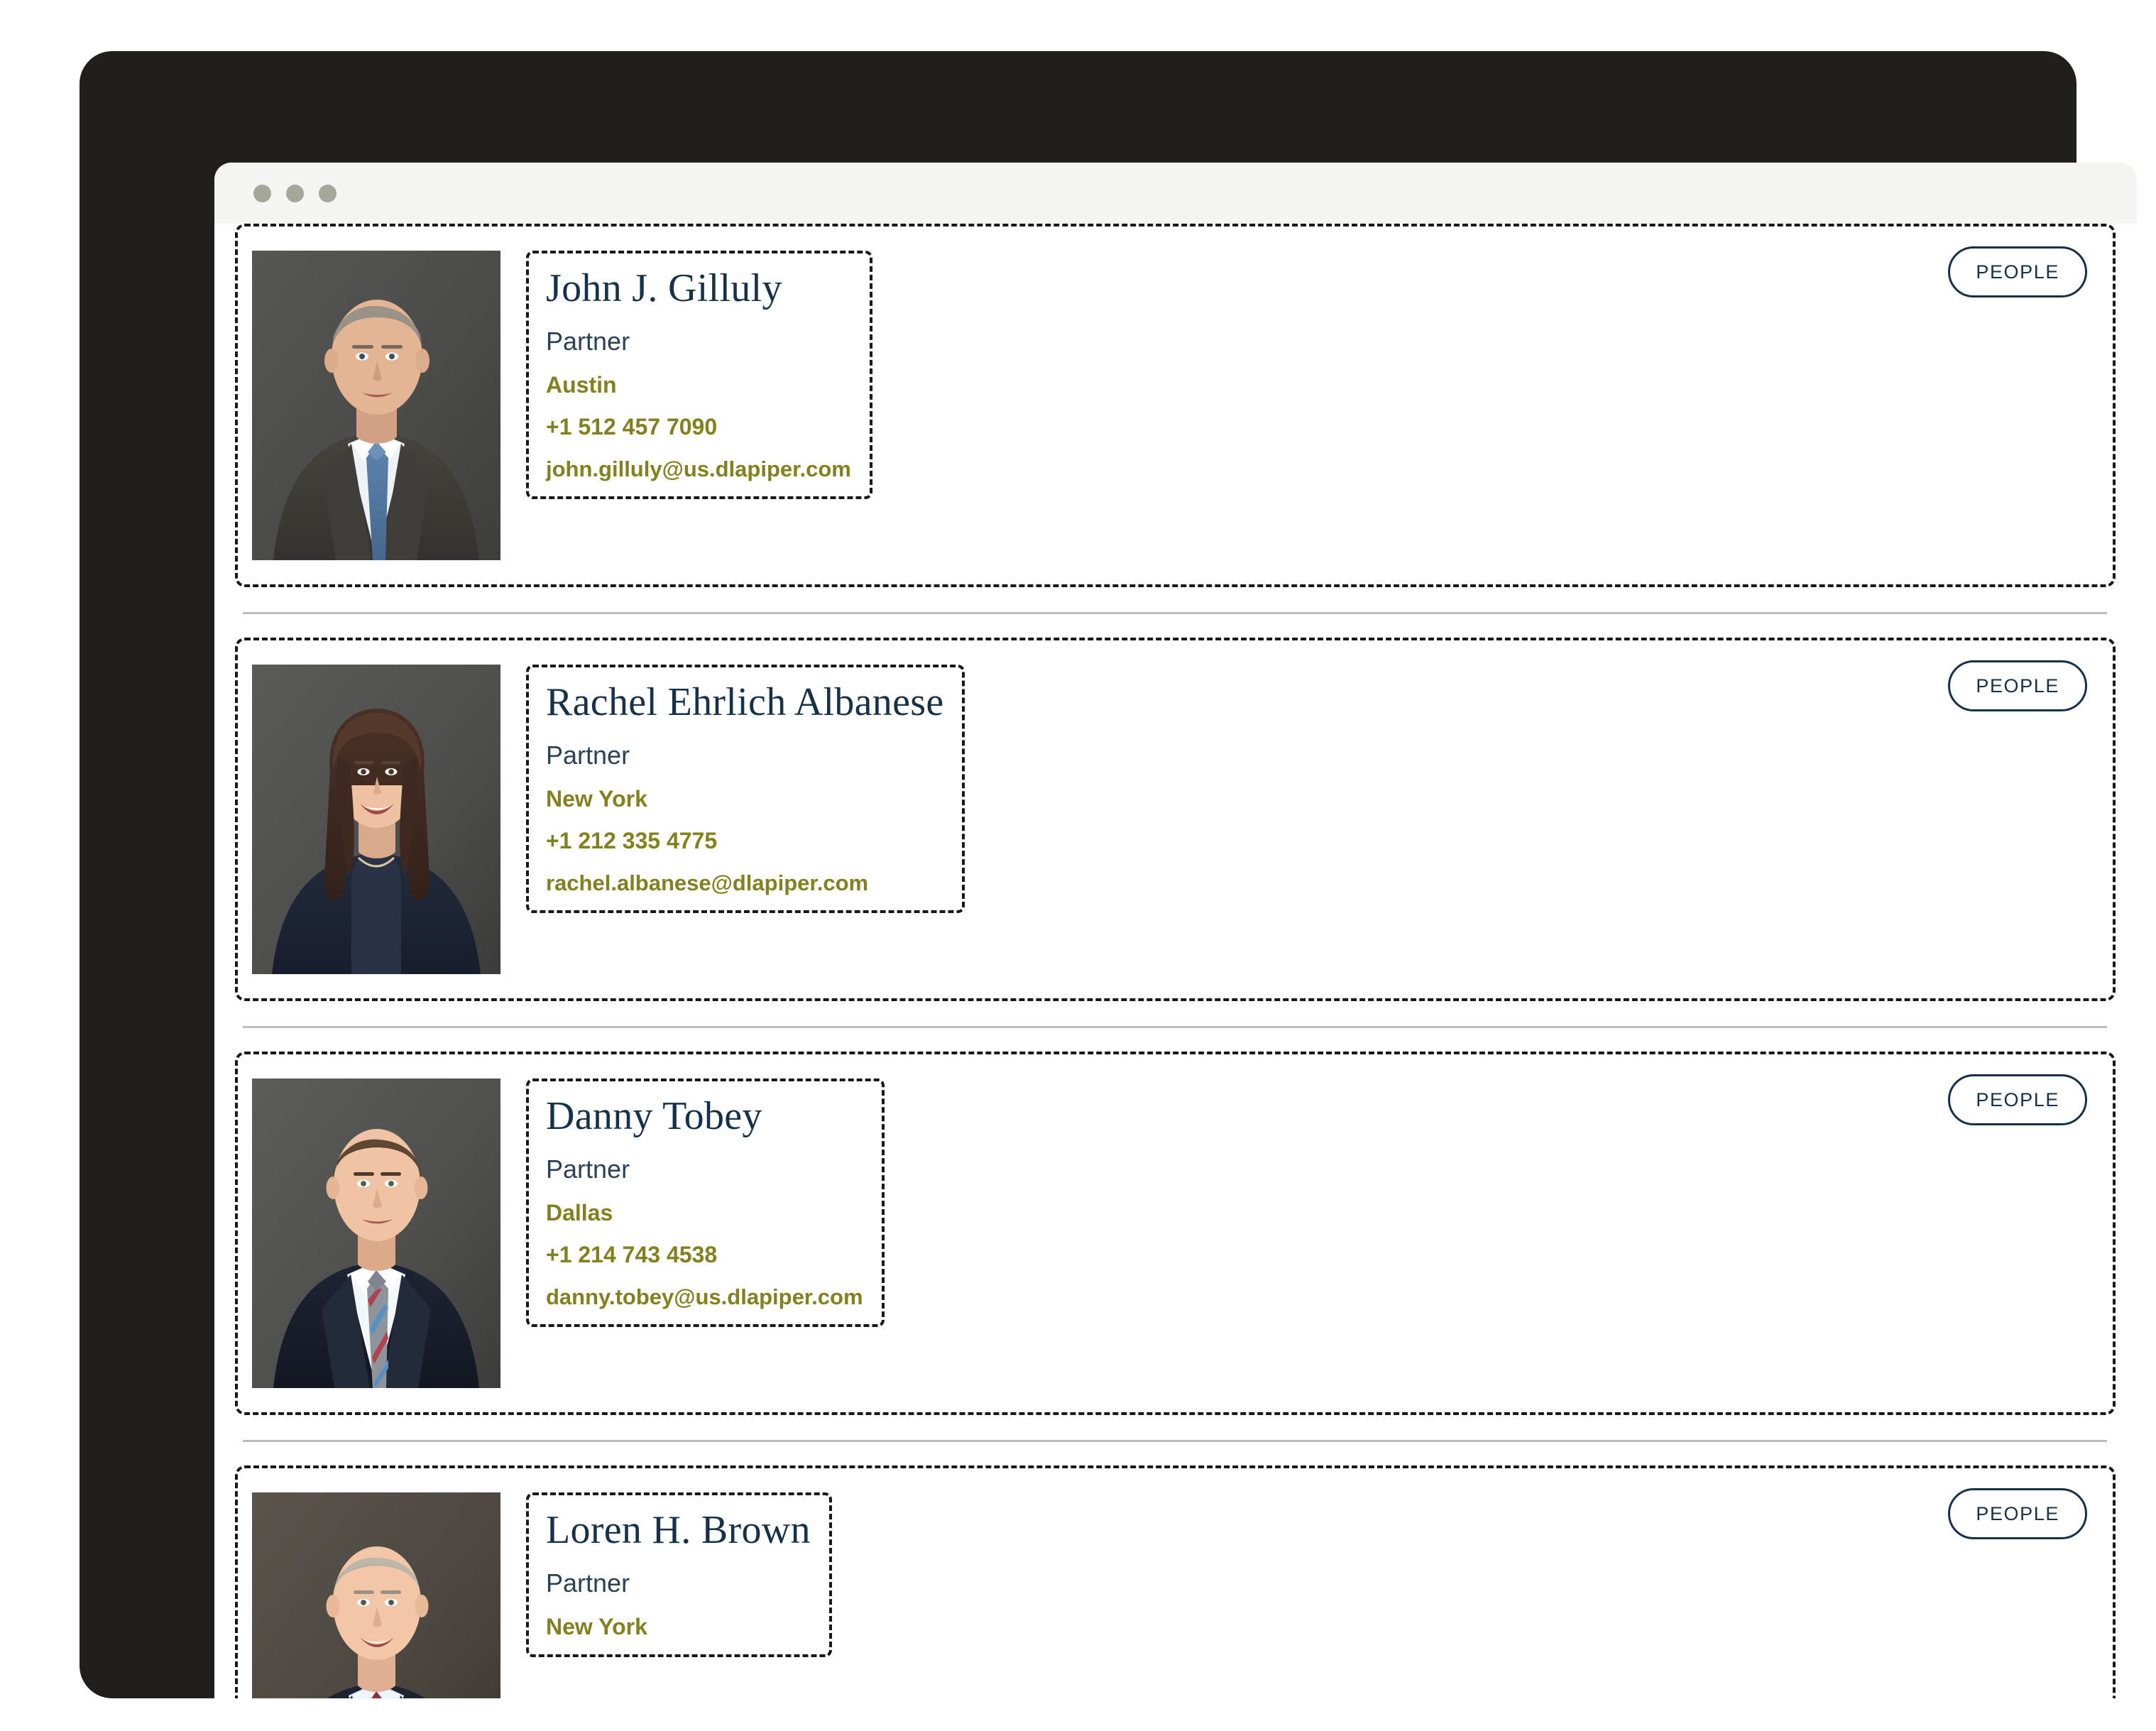  Describe the element at coordinates (745, 841) in the screenshot. I see `person-phone: +1 212 335 4775` at that location.